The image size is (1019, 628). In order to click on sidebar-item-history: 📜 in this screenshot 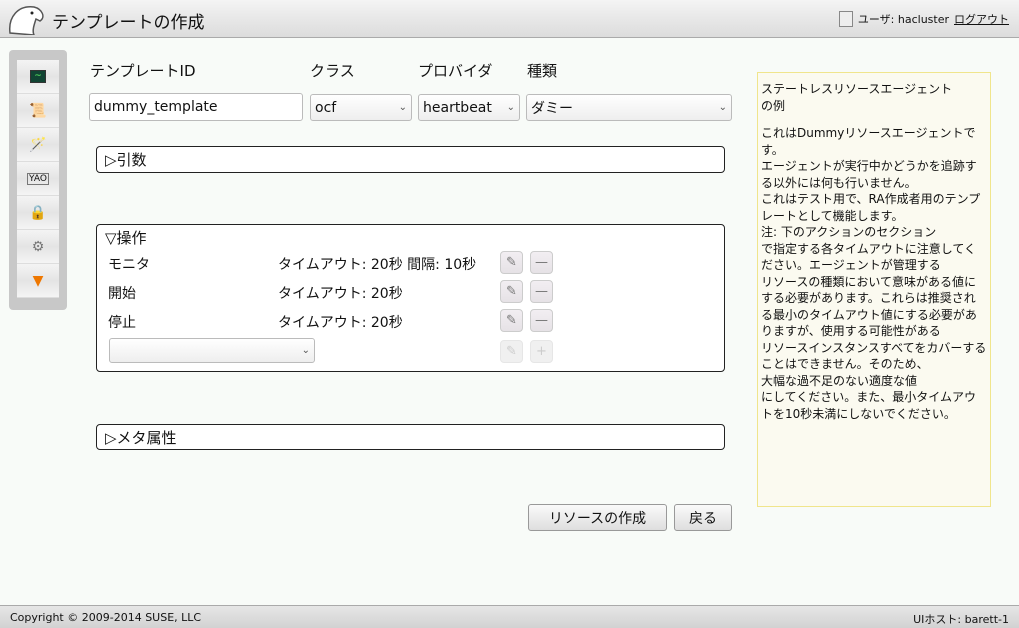, I will do `click(38, 111)`.